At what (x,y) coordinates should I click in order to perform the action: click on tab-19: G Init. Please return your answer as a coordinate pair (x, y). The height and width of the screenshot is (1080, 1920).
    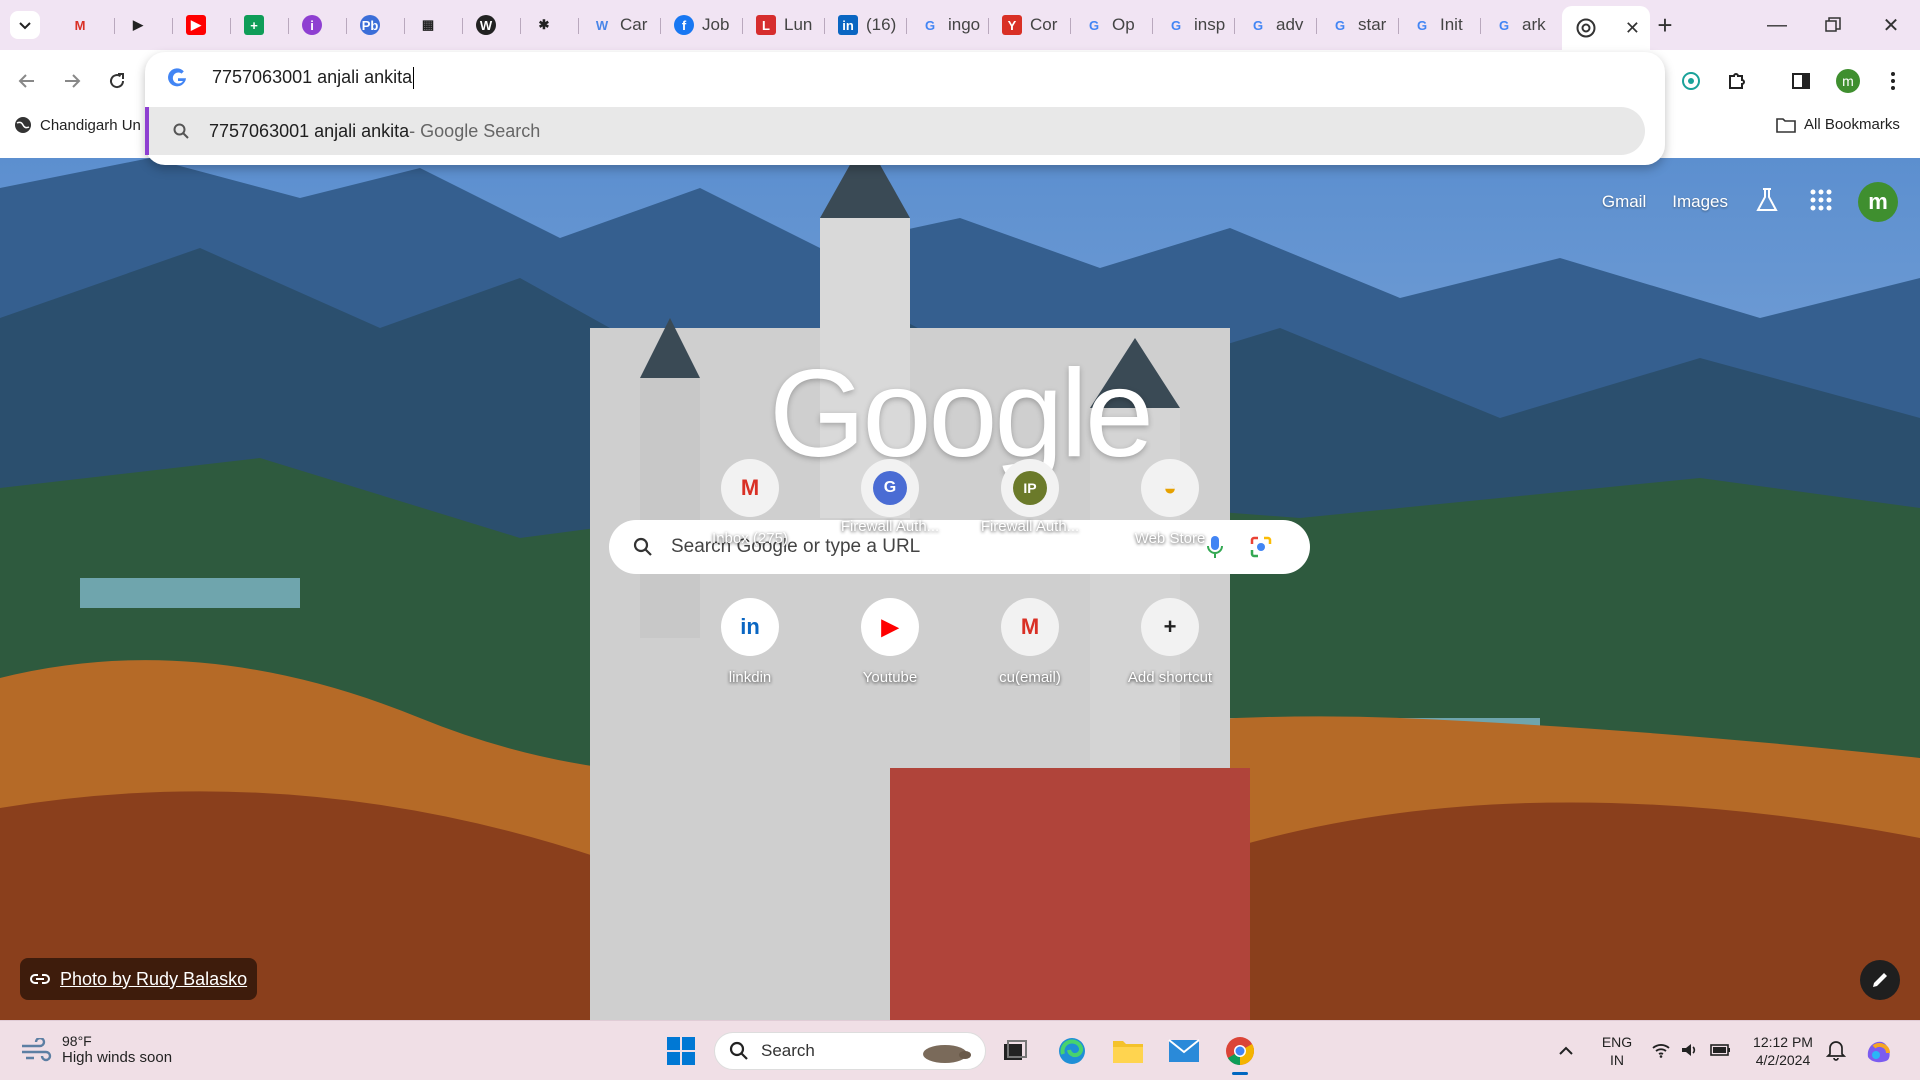
    Looking at the image, I should click on (1439, 25).